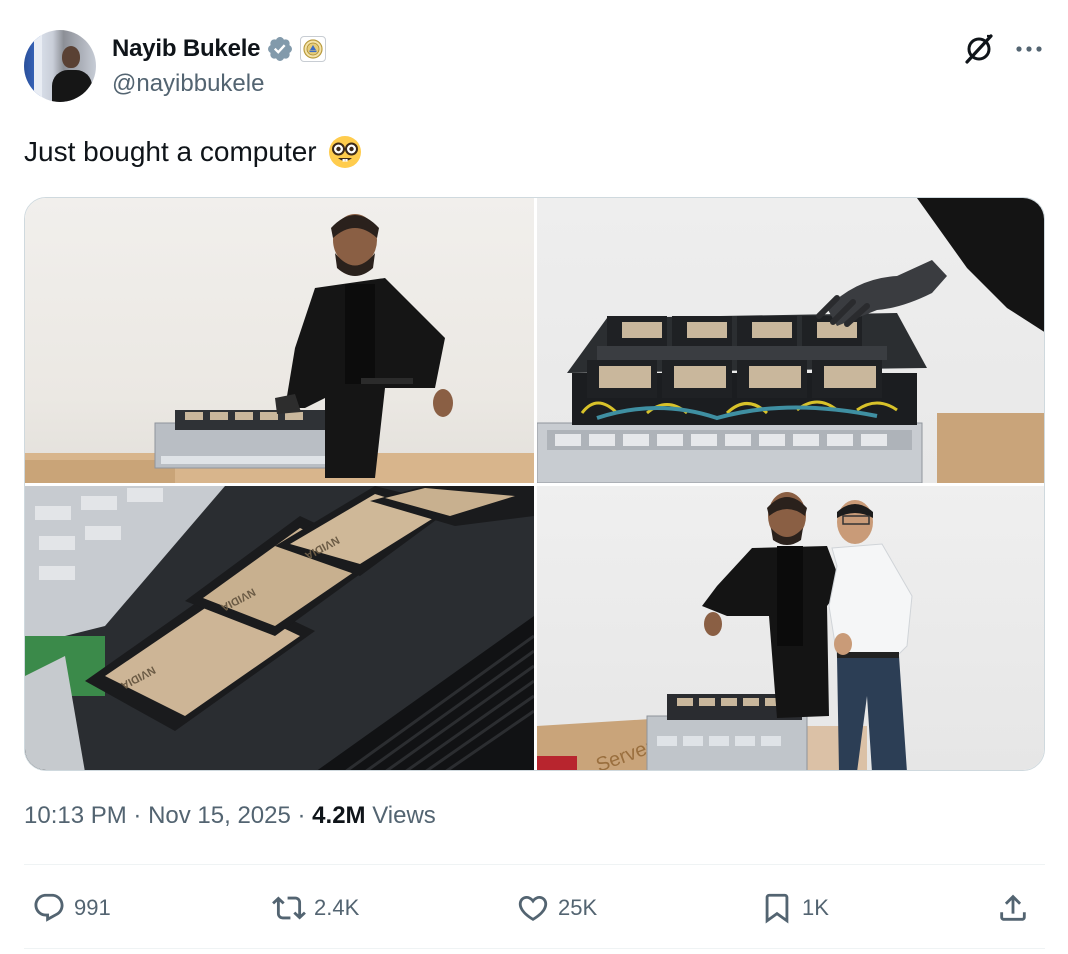 This screenshot has height=954, width=1068. What do you see at coordinates (49, 908) in the screenshot?
I see `reply-icon` at bounding box center [49, 908].